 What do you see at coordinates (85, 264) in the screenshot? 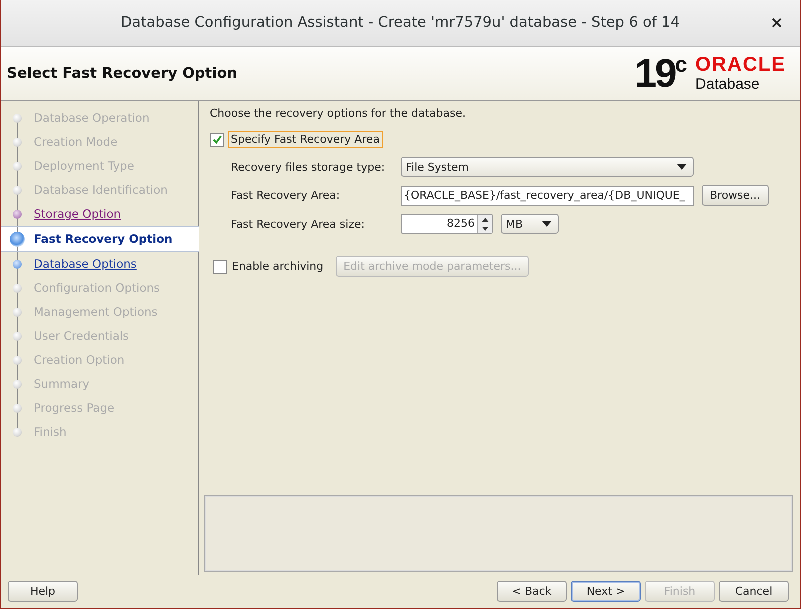
I see `step-item: Database Options` at bounding box center [85, 264].